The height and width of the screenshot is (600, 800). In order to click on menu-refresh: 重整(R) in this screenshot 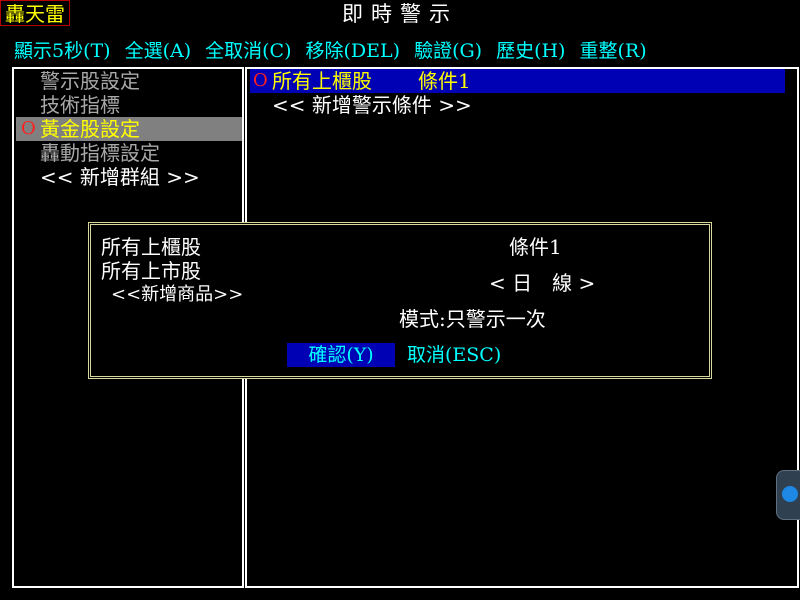, I will do `click(612, 51)`.